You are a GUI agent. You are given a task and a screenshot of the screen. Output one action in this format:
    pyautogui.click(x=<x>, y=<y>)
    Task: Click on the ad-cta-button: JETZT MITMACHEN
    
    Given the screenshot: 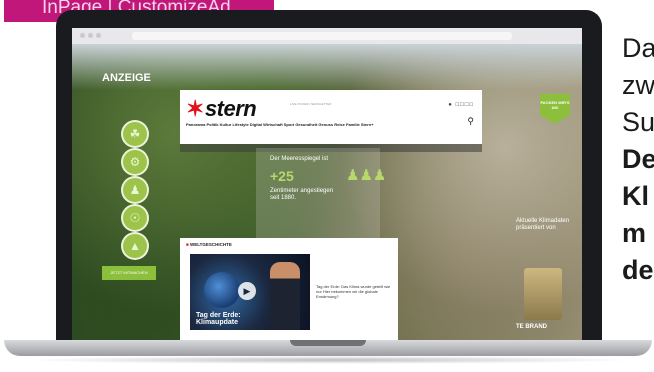 What is the action you would take?
    pyautogui.click(x=129, y=273)
    